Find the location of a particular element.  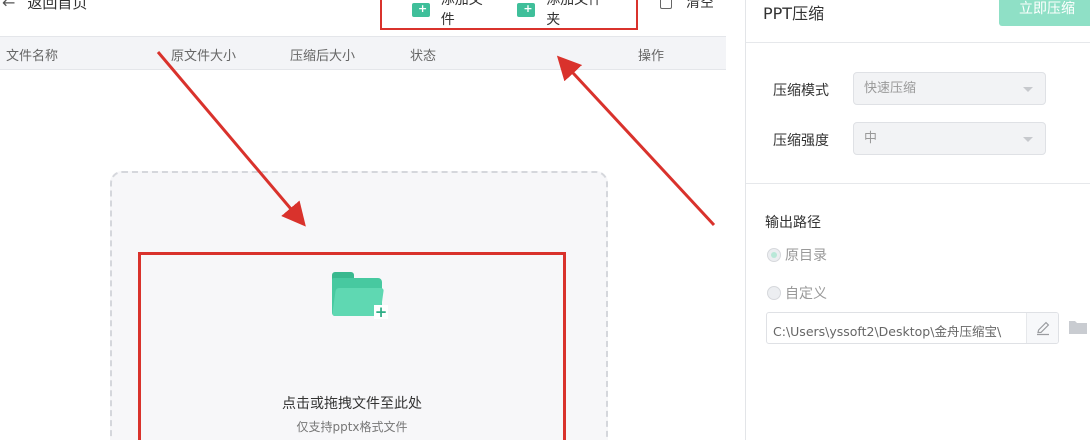

add-file-icon is located at coordinates (421, 9).